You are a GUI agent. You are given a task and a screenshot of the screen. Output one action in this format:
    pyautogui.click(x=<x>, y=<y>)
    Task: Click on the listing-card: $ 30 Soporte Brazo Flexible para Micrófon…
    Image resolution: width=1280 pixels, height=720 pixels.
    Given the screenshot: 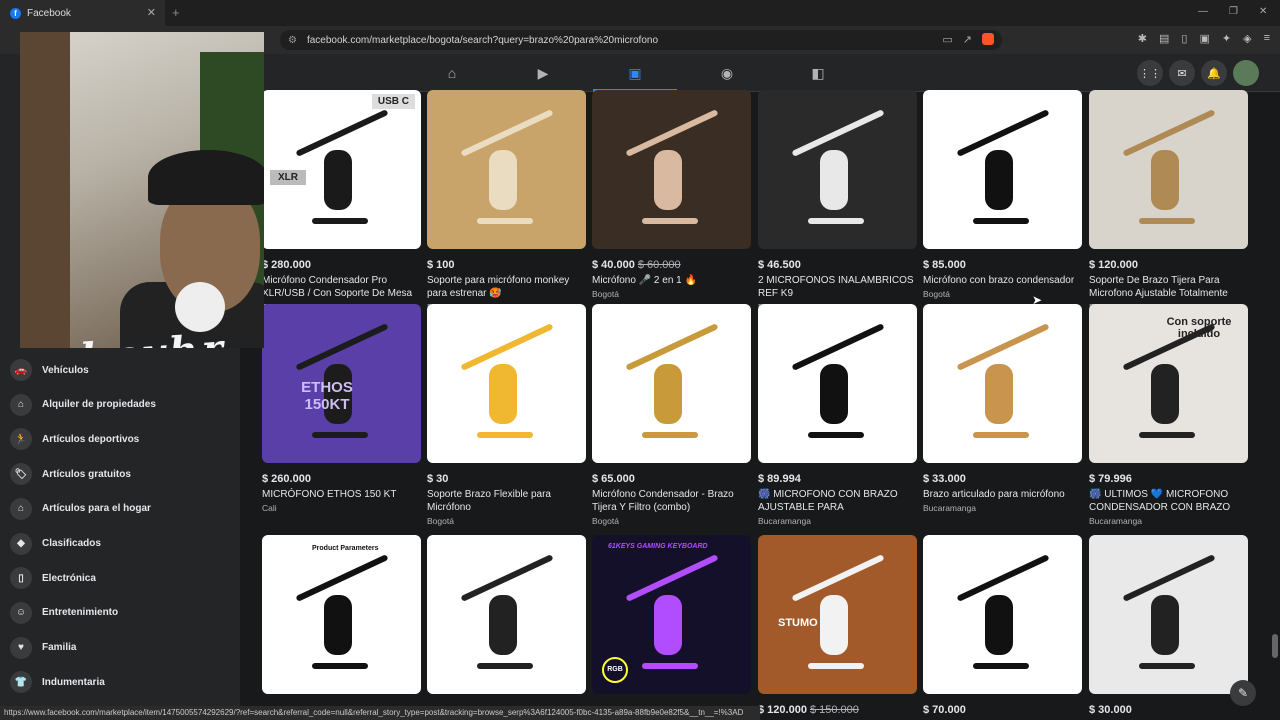 What is the action you would take?
    pyautogui.click(x=506, y=415)
    